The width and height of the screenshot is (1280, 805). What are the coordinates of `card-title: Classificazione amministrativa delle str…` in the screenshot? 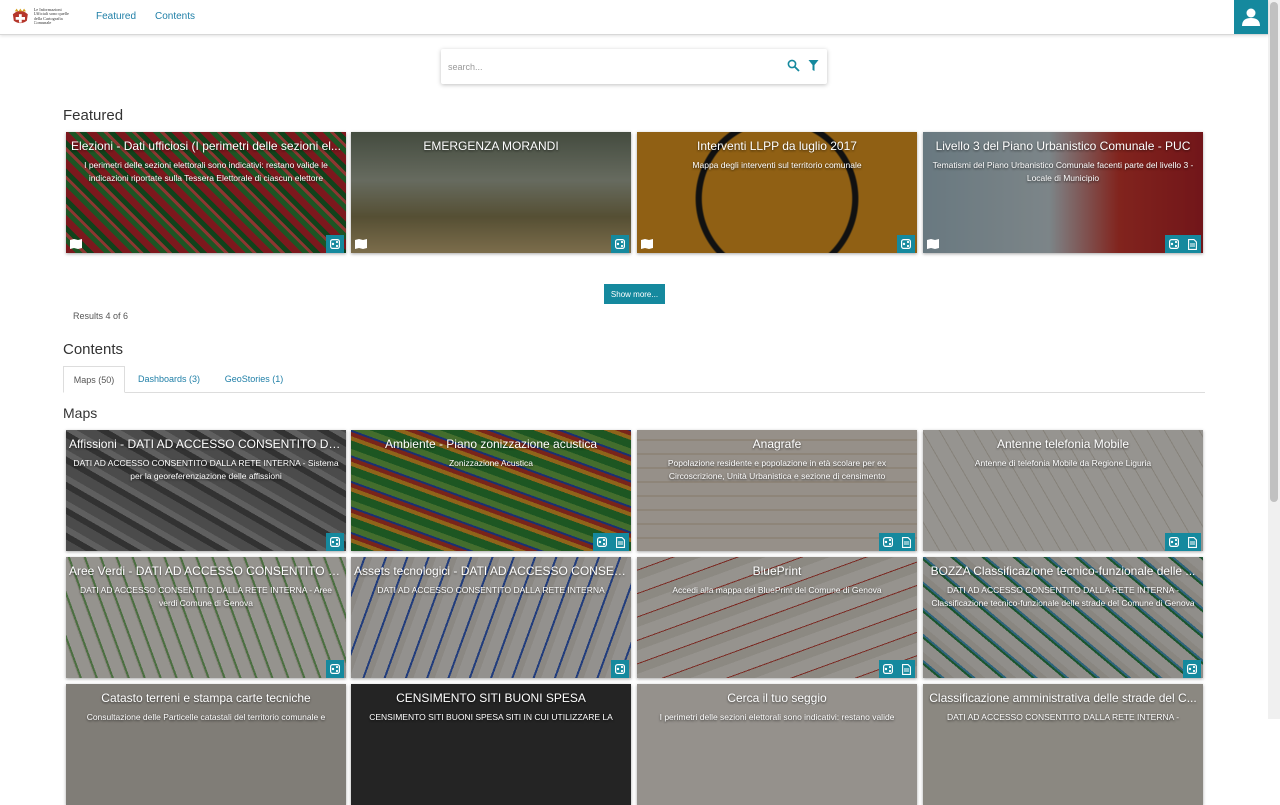 It's located at (1063, 698).